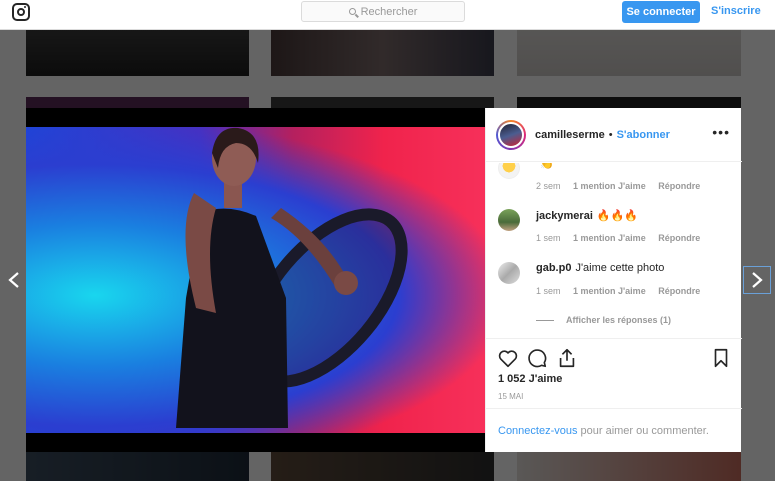 The image size is (775, 481). Describe the element at coordinates (736, 11) in the screenshot. I see `signup-link: S'inscrire` at that location.